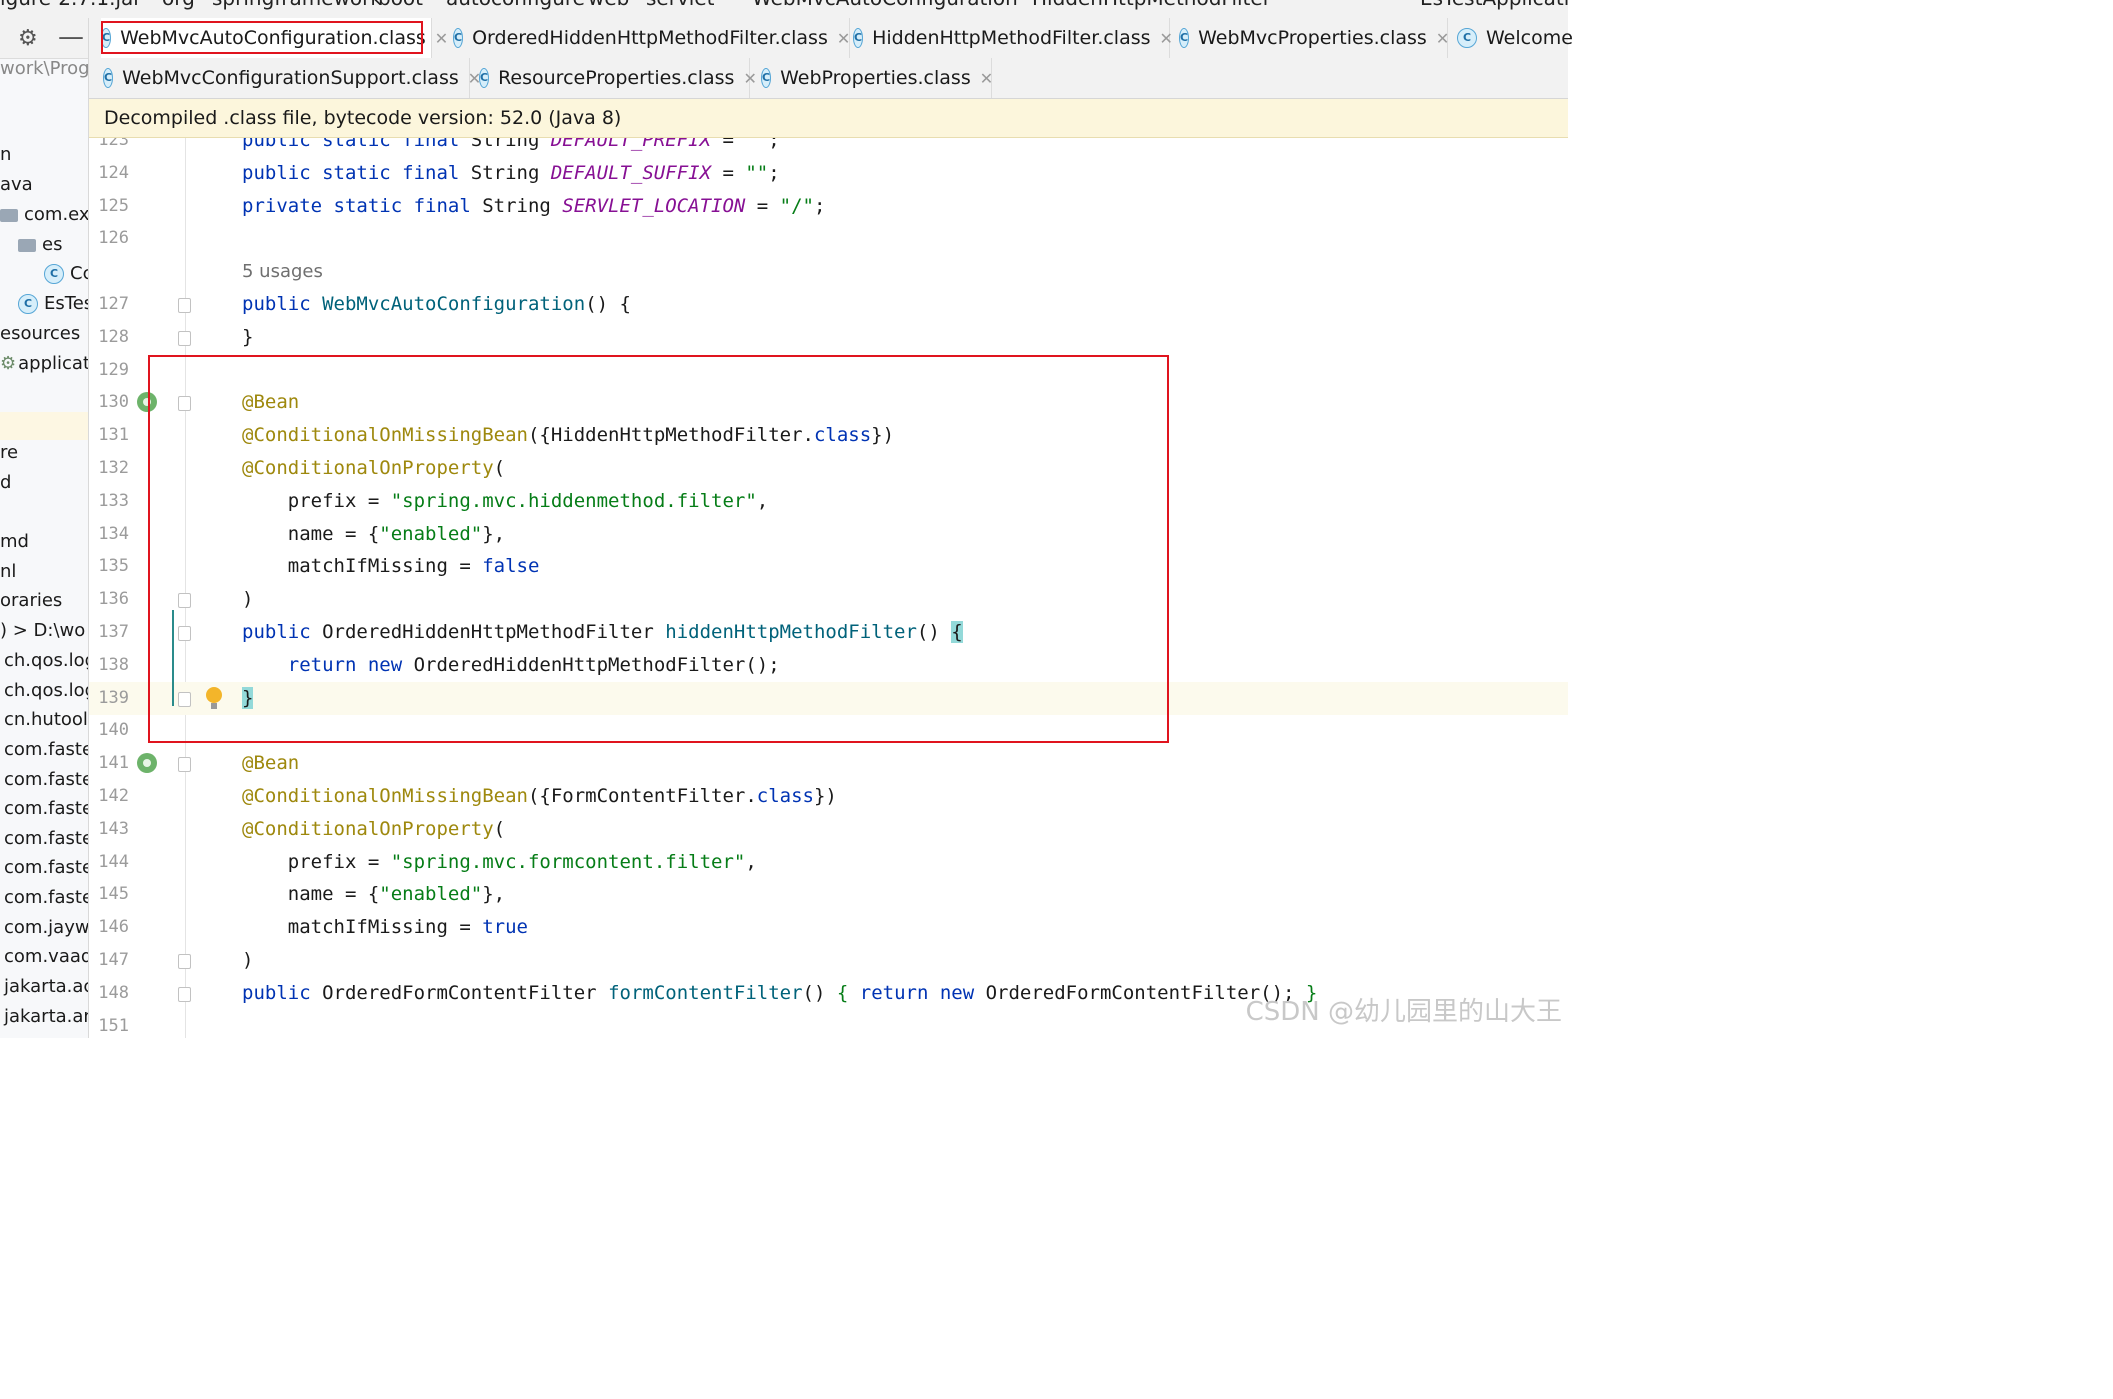 Image resolution: width=2113 pixels, height=1399 pixels. Describe the element at coordinates (828, 763) in the screenshot. I see `code-line: 141 @Bean` at that location.